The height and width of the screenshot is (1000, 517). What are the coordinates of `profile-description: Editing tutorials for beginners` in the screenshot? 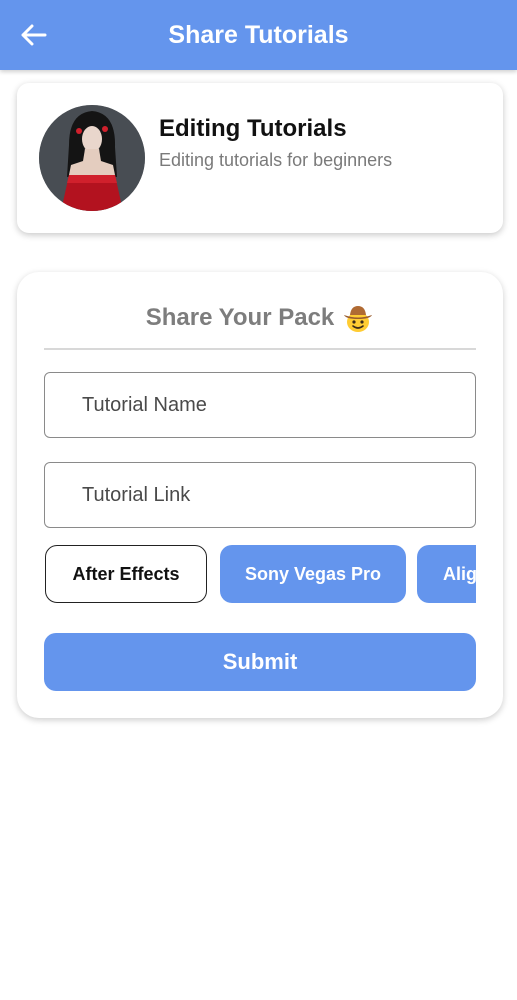 It's located at (276, 160).